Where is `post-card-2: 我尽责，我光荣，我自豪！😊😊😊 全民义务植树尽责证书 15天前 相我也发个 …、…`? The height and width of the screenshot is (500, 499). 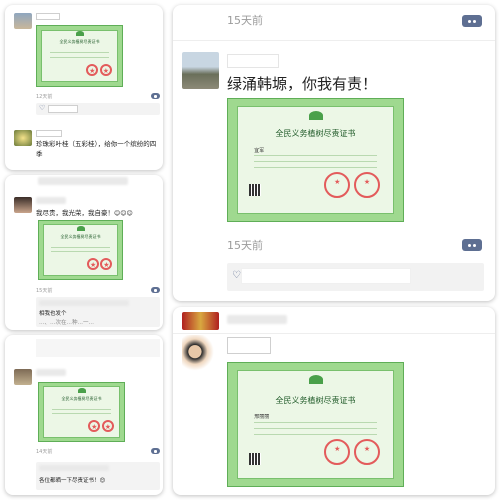 post-card-2: 我尽责，我光荣，我自豪！😊😊😊 全民义务植树尽责证书 15天前 相我也发个 …、… is located at coordinates (84, 252).